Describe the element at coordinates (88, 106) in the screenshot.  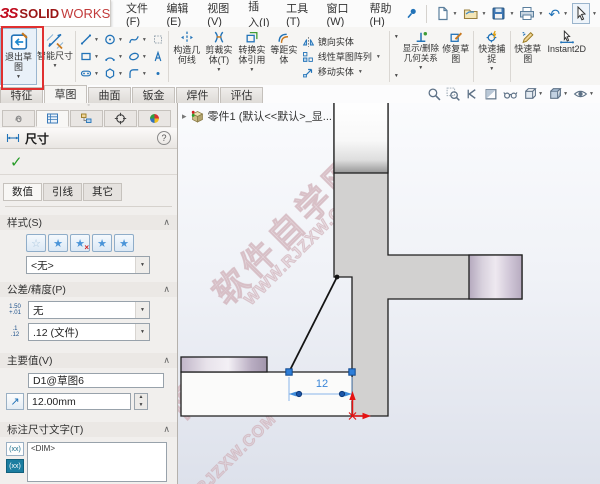
I see `panel-resize-handle: ◦` at that location.